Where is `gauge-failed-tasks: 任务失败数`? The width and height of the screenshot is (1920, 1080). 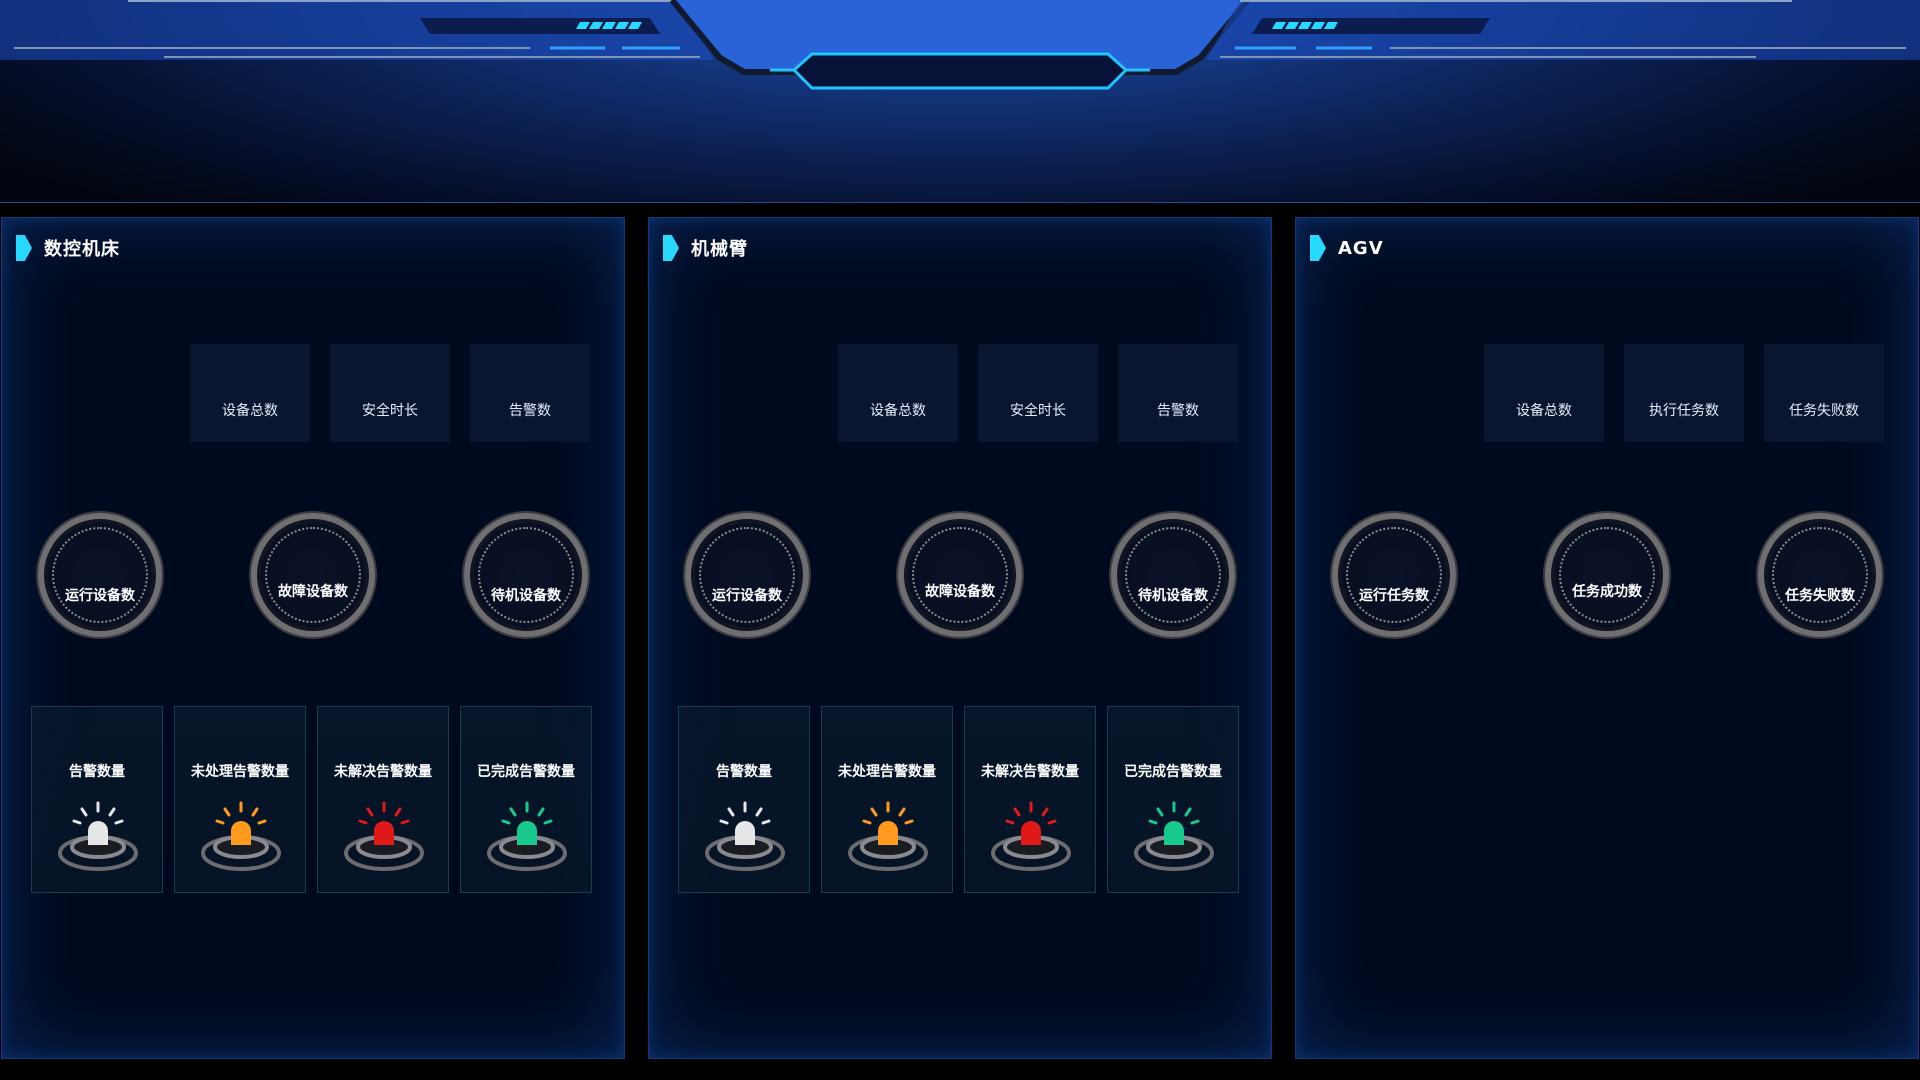 gauge-failed-tasks: 任务失败数 is located at coordinates (1820, 575).